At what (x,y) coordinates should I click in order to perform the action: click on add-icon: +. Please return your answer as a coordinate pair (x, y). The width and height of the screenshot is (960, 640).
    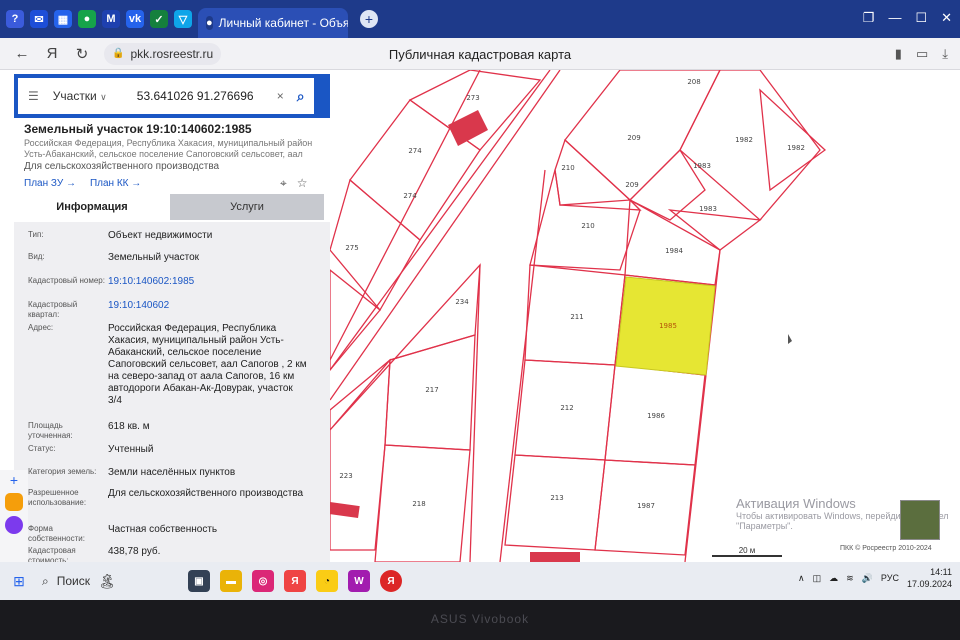
    Looking at the image, I should click on (14, 480).